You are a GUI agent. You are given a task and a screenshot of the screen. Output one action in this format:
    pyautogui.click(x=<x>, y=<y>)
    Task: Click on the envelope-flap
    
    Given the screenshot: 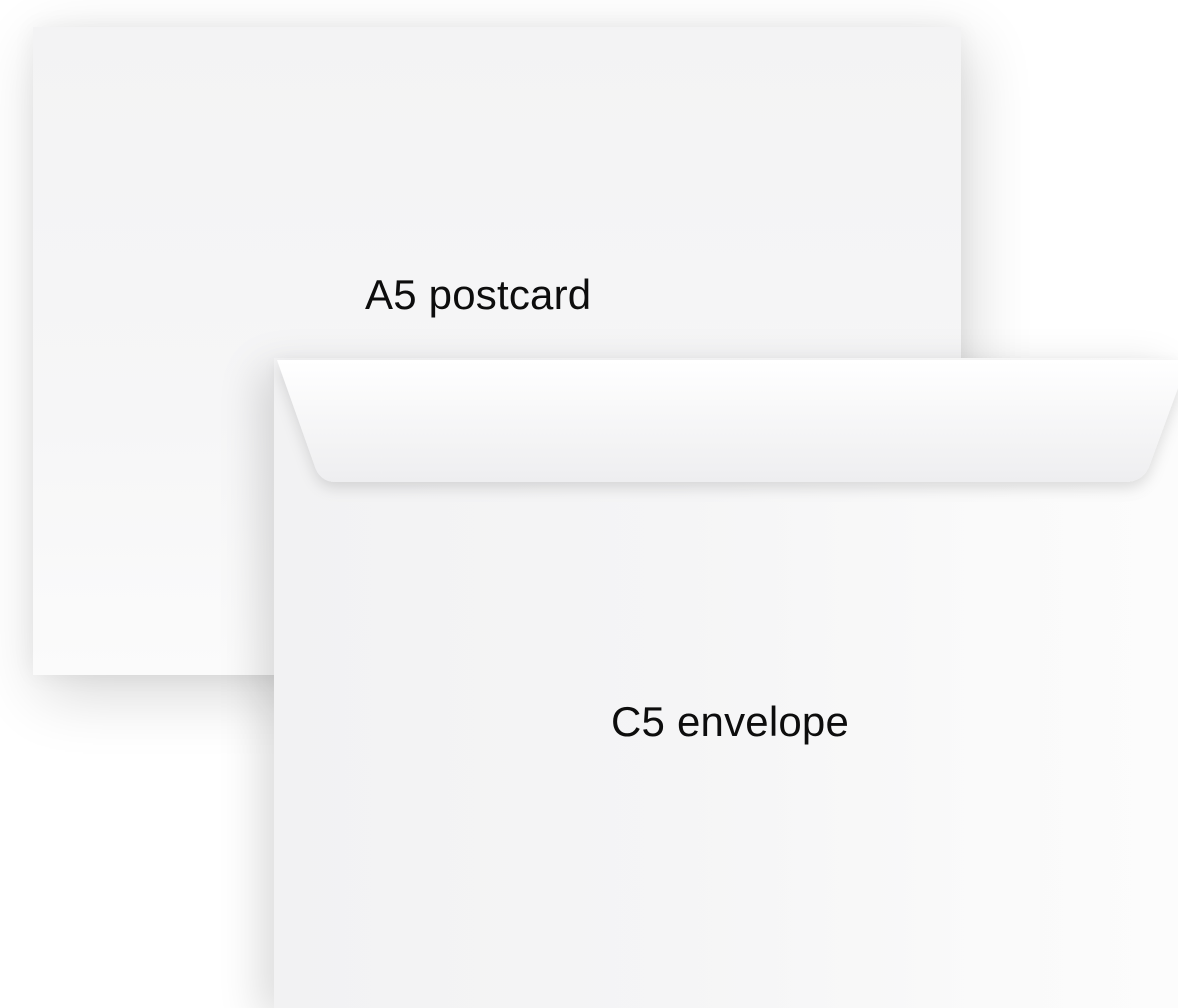 What is the action you would take?
    pyautogui.click(x=727, y=421)
    